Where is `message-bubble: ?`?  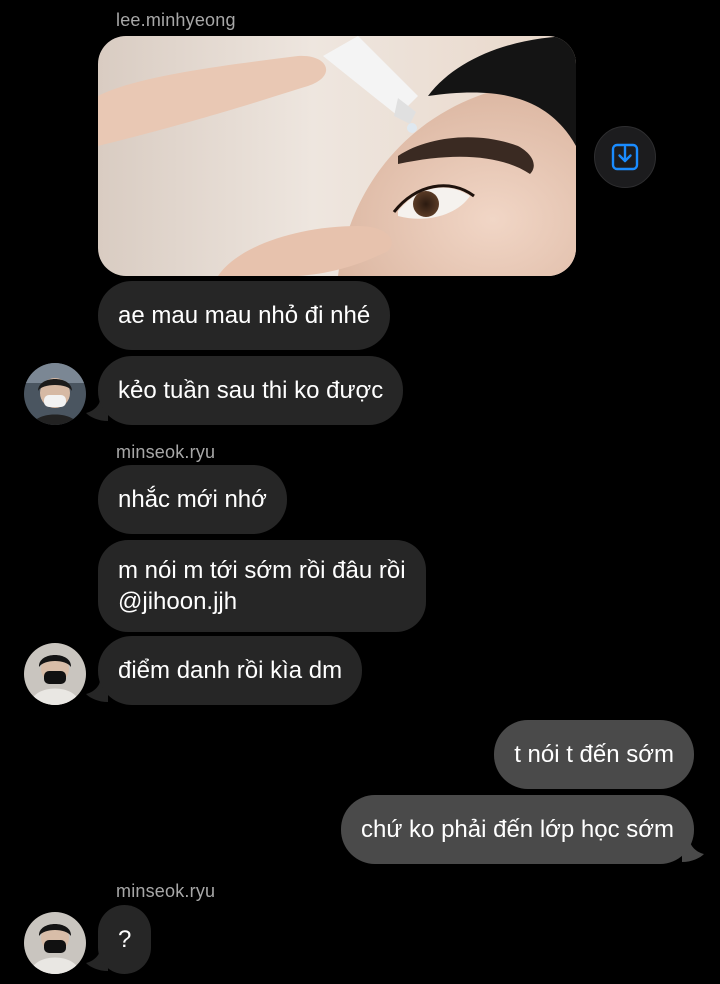 message-bubble: ? is located at coordinates (125, 939).